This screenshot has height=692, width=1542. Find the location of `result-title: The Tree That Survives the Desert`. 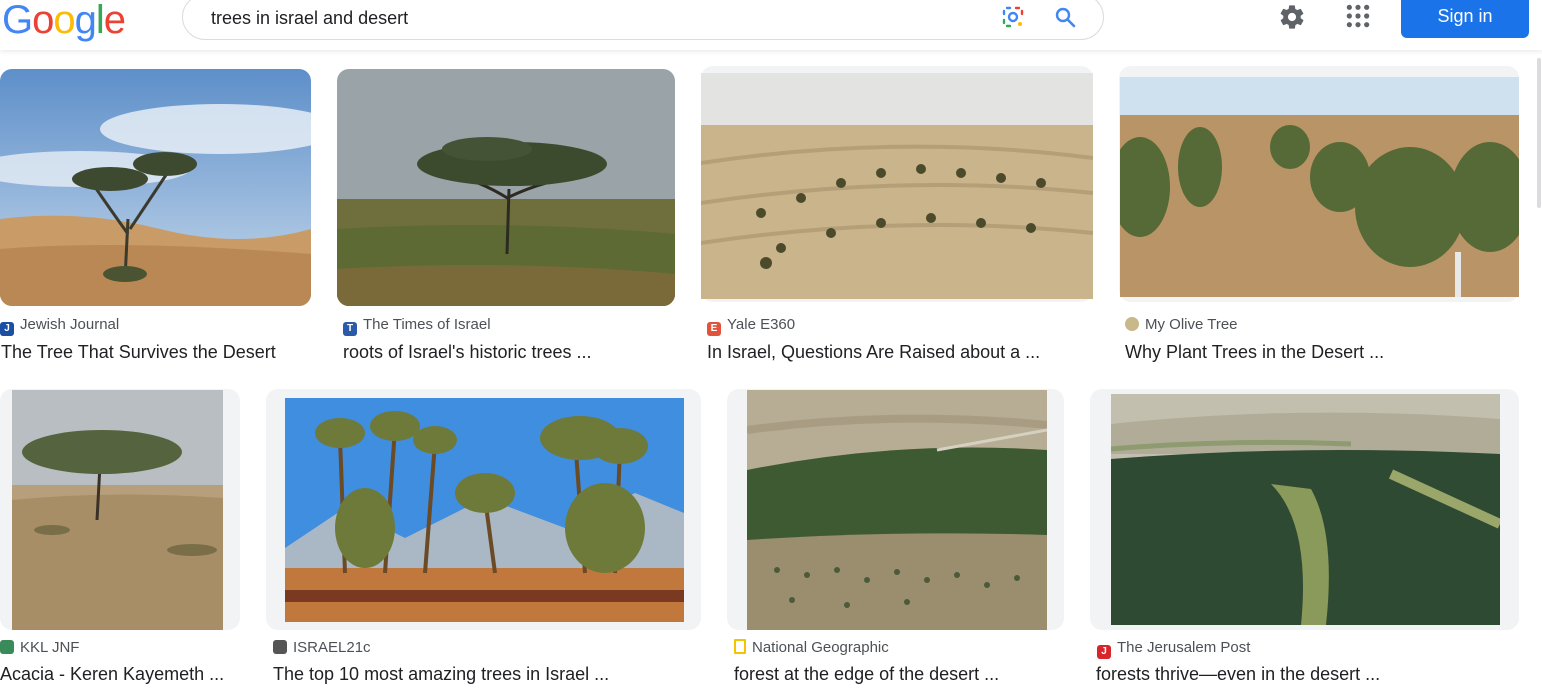

result-title: The Tree That Survives the Desert is located at coordinates (151, 352).